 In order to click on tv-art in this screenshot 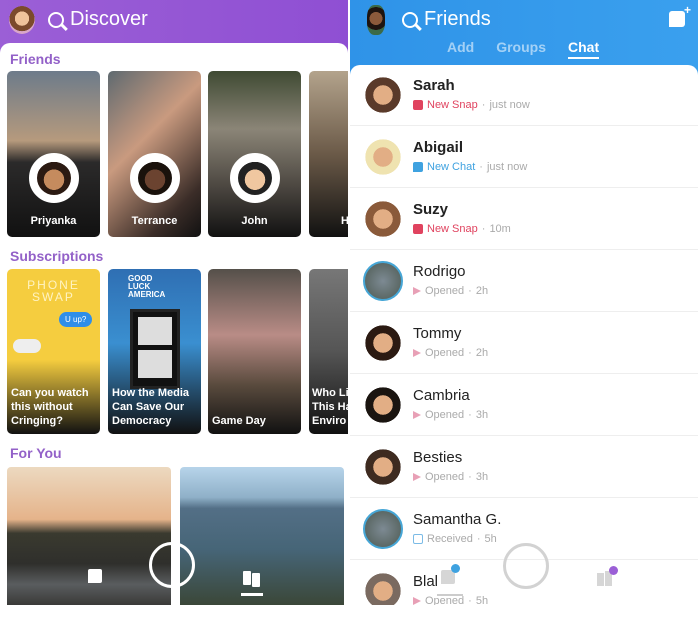, I will do `click(155, 349)`.